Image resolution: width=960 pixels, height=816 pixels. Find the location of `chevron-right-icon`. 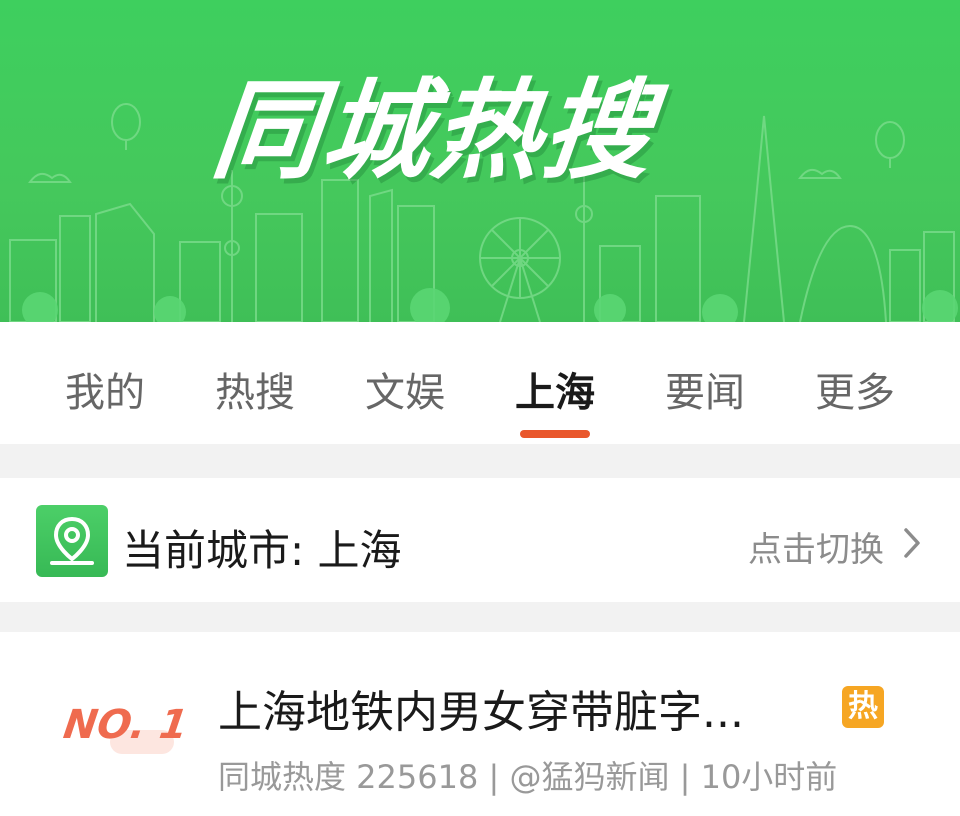

chevron-right-icon is located at coordinates (912, 543).